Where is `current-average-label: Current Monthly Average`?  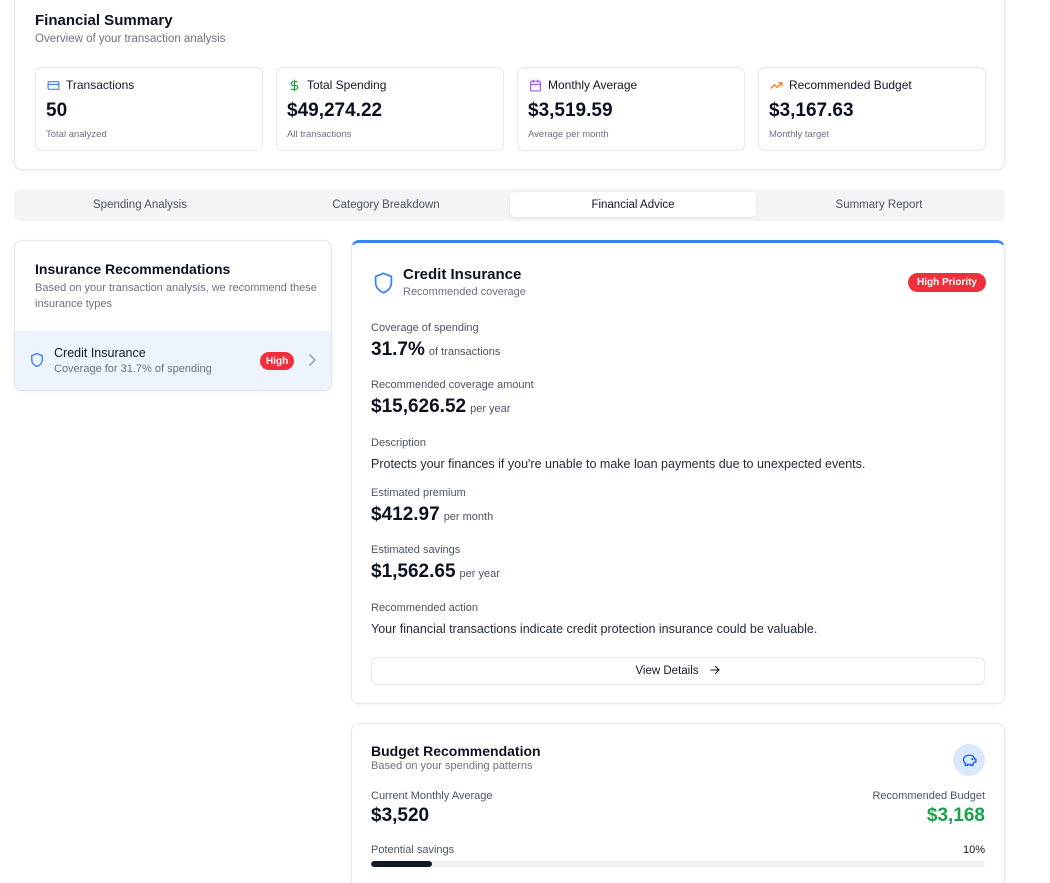 current-average-label: Current Monthly Average is located at coordinates (432, 796).